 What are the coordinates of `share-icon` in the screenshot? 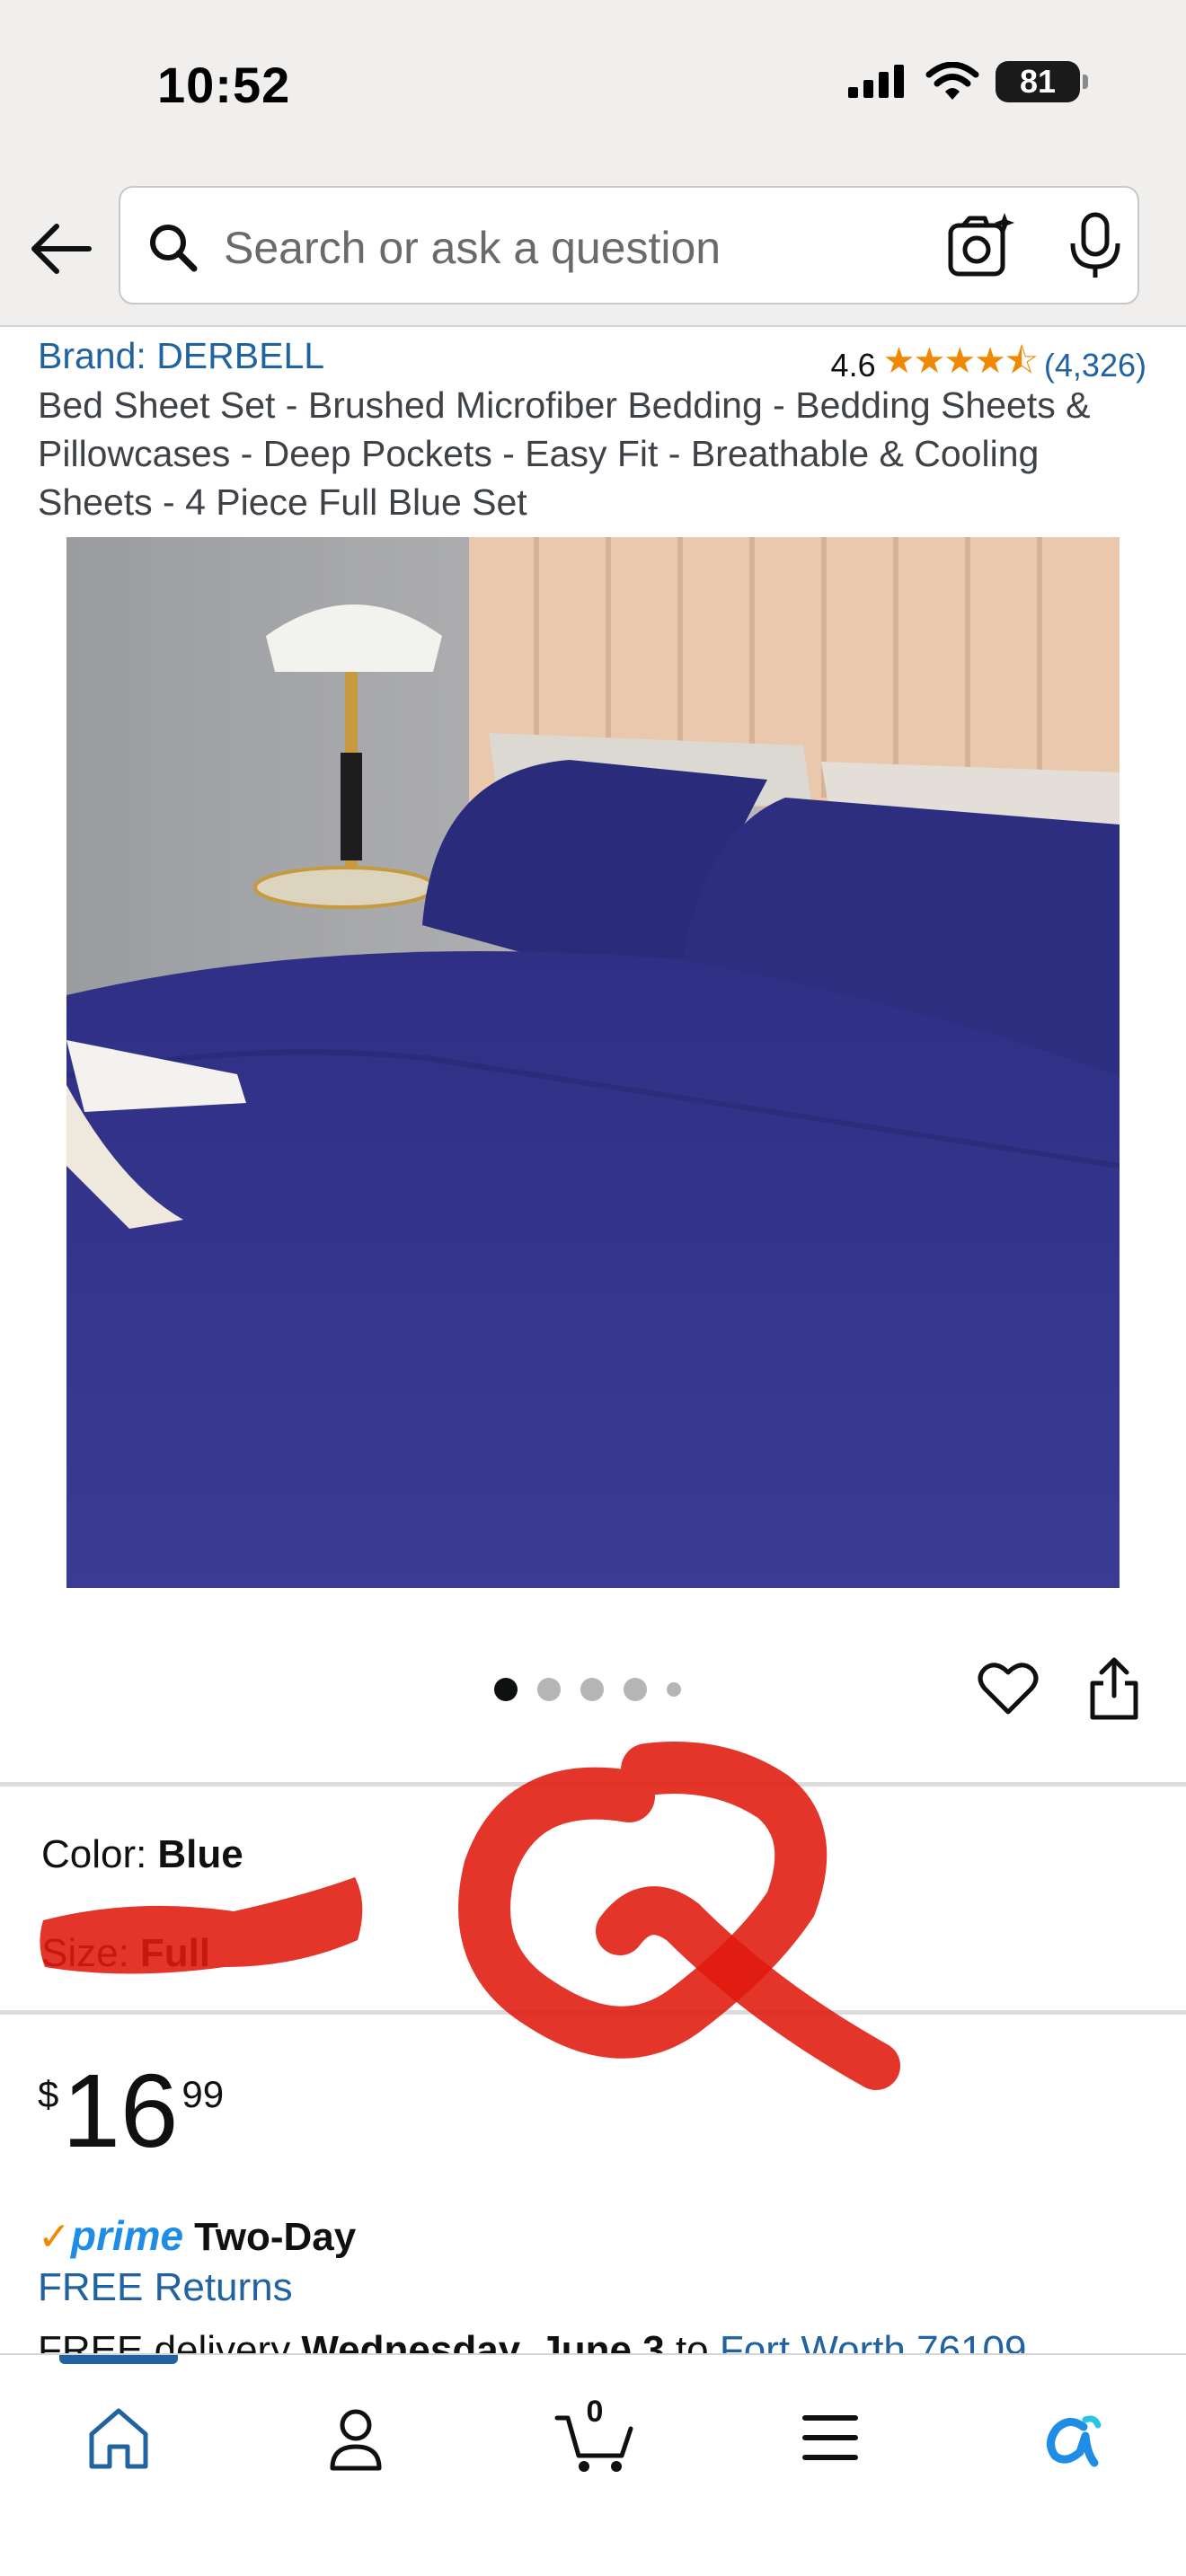 It's located at (1114, 1687).